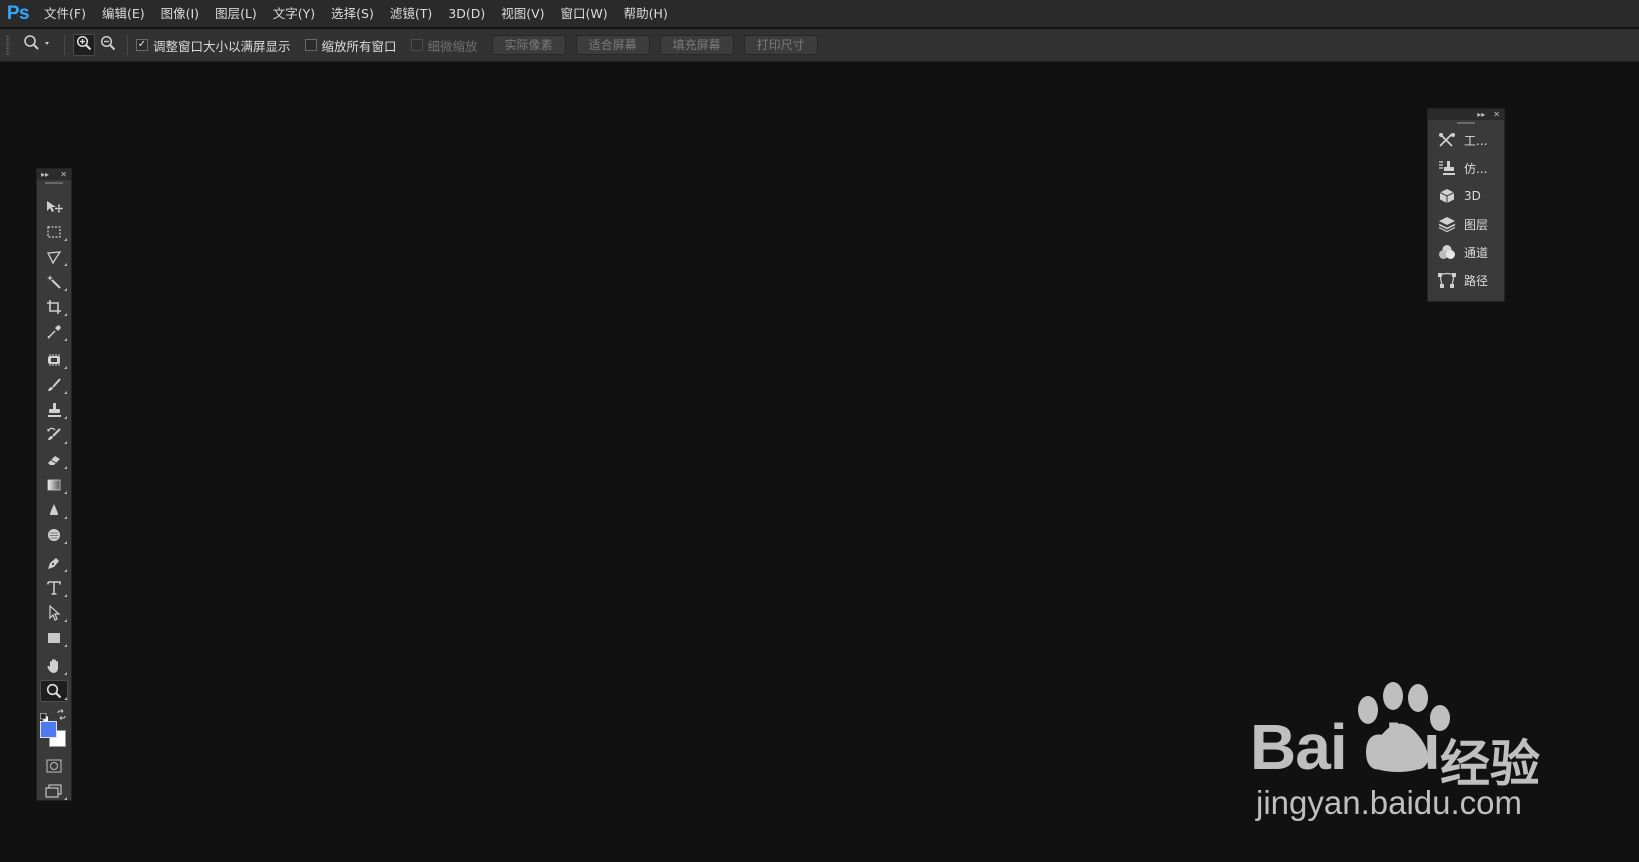 This screenshot has width=1639, height=862. I want to click on scrubby-zoom-option: 细微缩放, so click(444, 45).